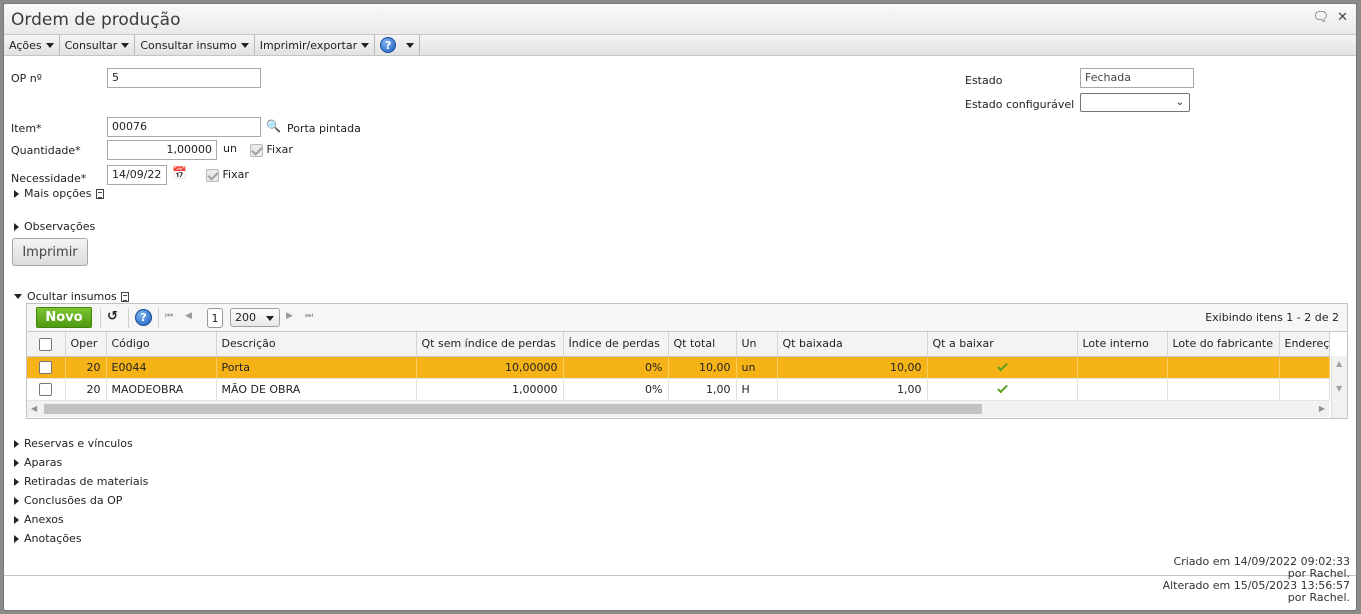  Describe the element at coordinates (25, 45) in the screenshot. I see `menu-acoes-label: Ações` at that location.